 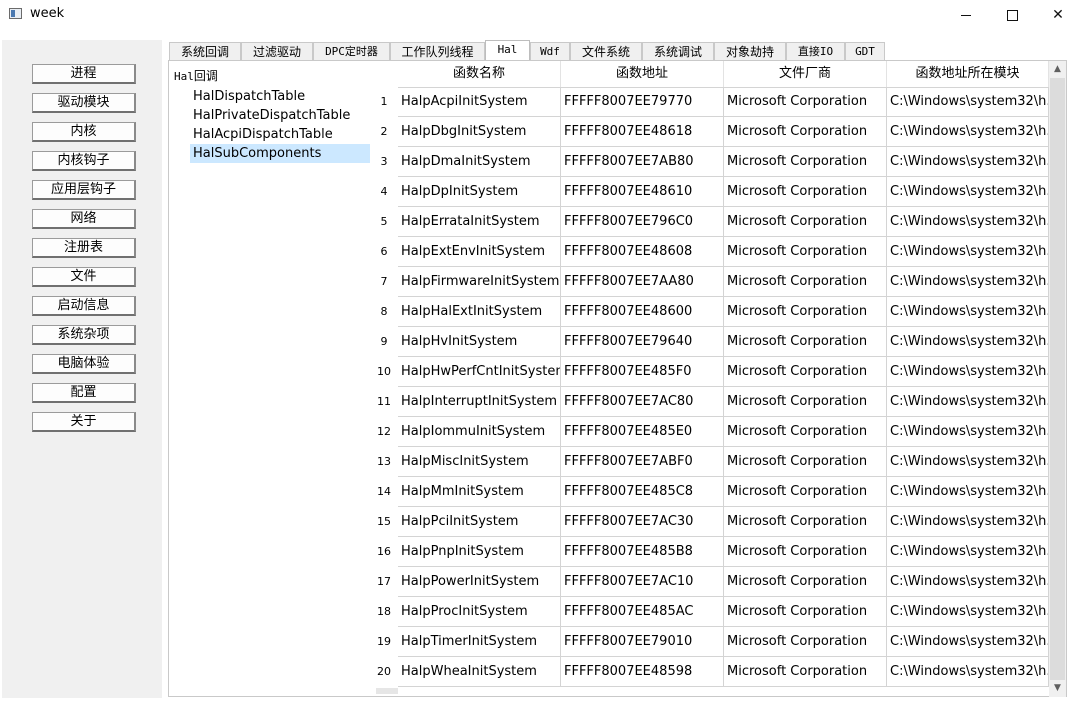 What do you see at coordinates (479, 74) in the screenshot?
I see `column-header: 函数名称` at bounding box center [479, 74].